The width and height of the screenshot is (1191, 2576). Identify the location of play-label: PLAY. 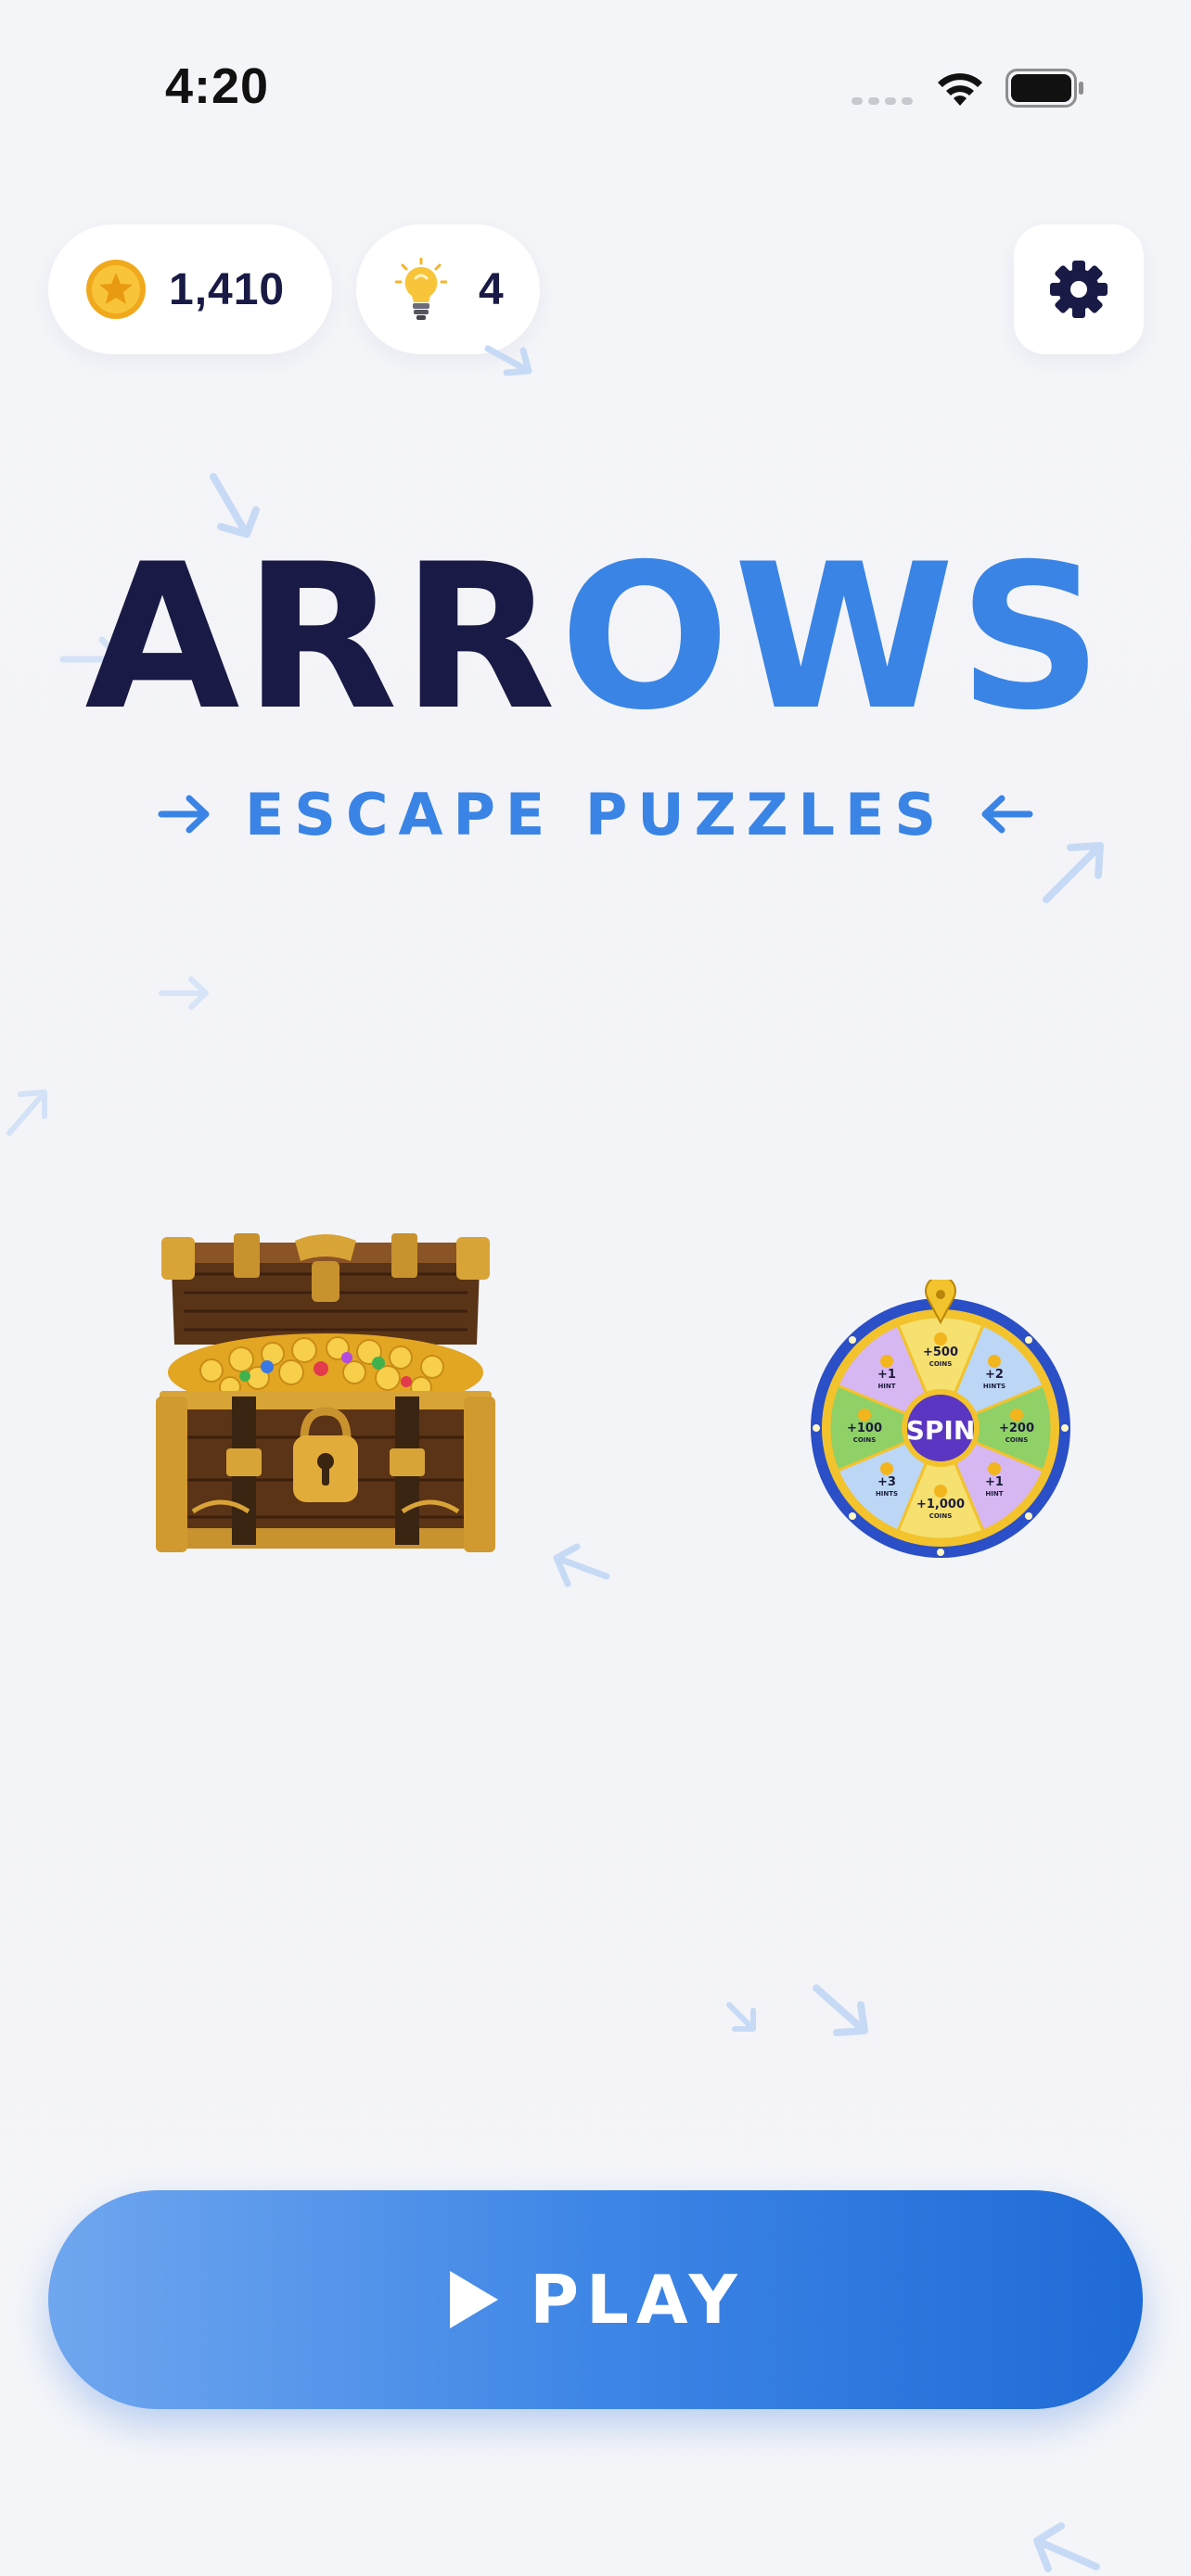
(637, 2300).